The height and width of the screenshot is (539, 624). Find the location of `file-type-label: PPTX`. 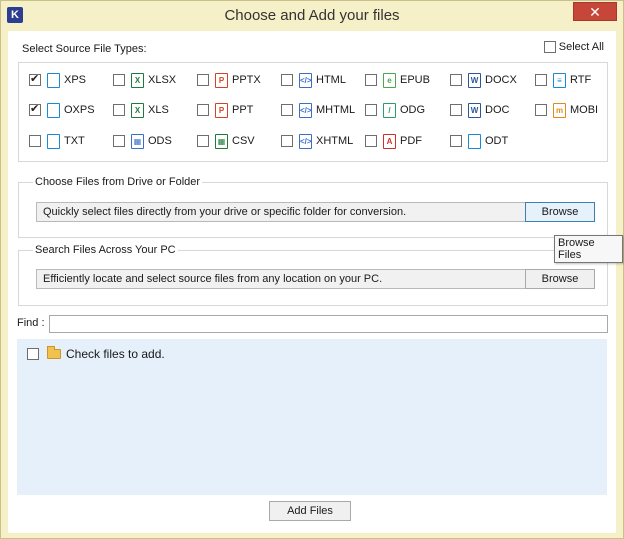

file-type-label: PPTX is located at coordinates (246, 80).